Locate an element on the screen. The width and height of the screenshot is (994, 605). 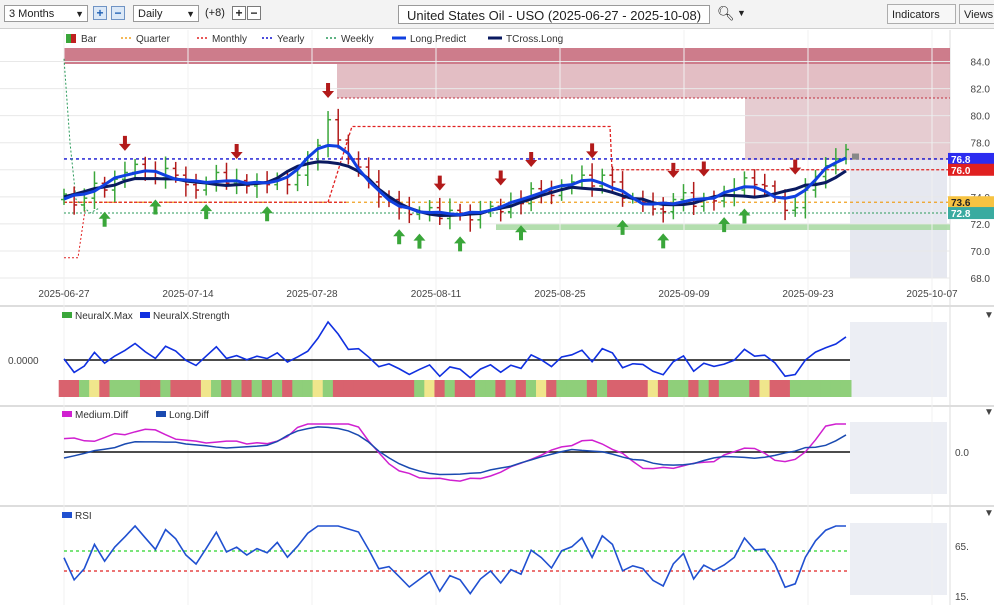
x-tick-label: 2025-09-09 is located at coordinates (684, 294).